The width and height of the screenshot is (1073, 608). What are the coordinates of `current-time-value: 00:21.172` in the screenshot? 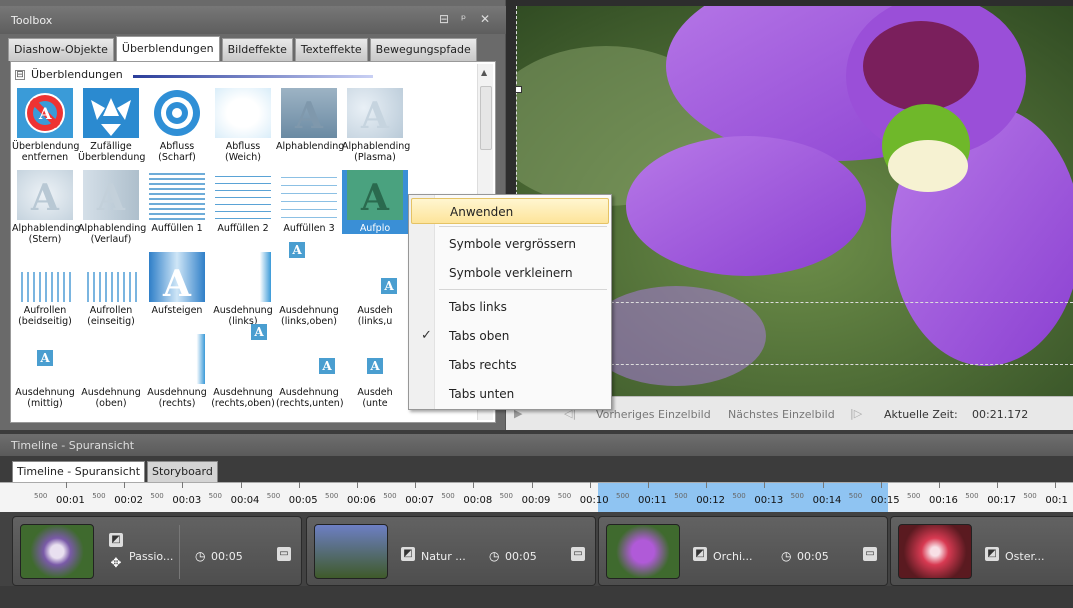 It's located at (1000, 414).